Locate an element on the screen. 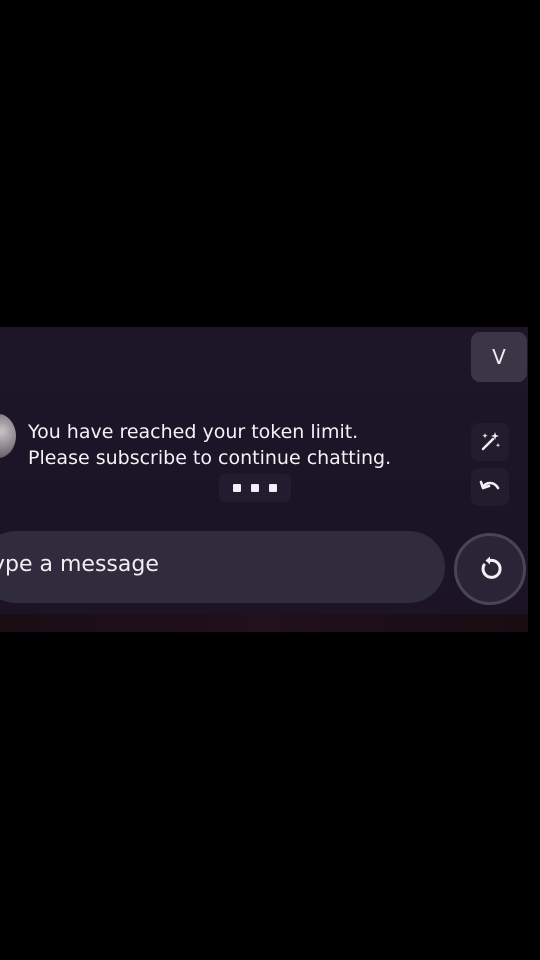 Image resolution: width=540 pixels, height=960 pixels. user-avatar-letter: V is located at coordinates (499, 357).